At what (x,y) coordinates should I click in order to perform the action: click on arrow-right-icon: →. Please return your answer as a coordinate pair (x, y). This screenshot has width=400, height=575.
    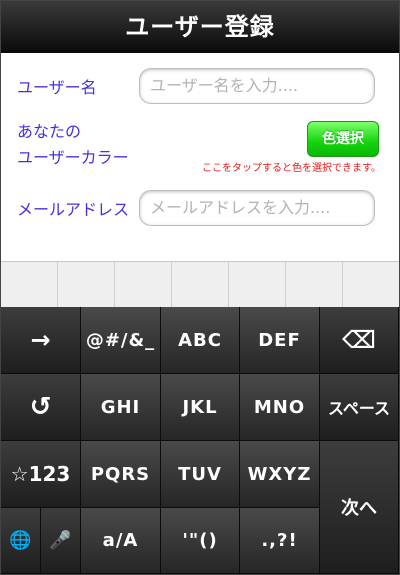
    Looking at the image, I should click on (40, 340).